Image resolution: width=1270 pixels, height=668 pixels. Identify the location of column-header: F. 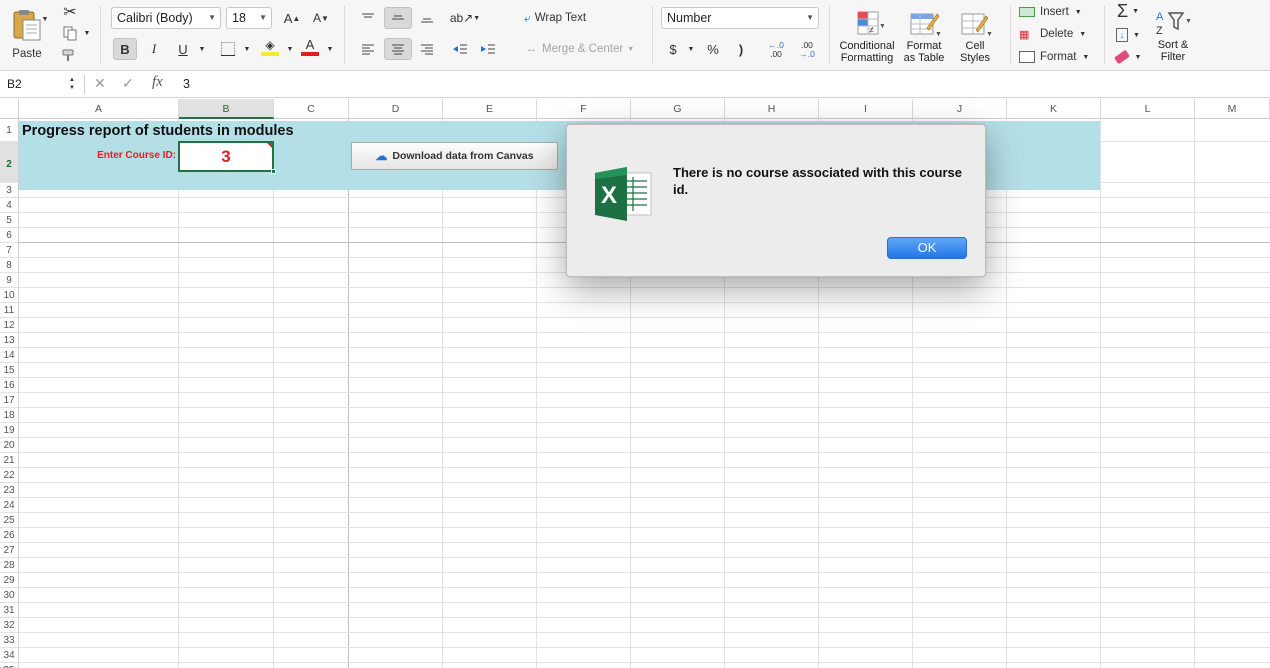
(584, 109).